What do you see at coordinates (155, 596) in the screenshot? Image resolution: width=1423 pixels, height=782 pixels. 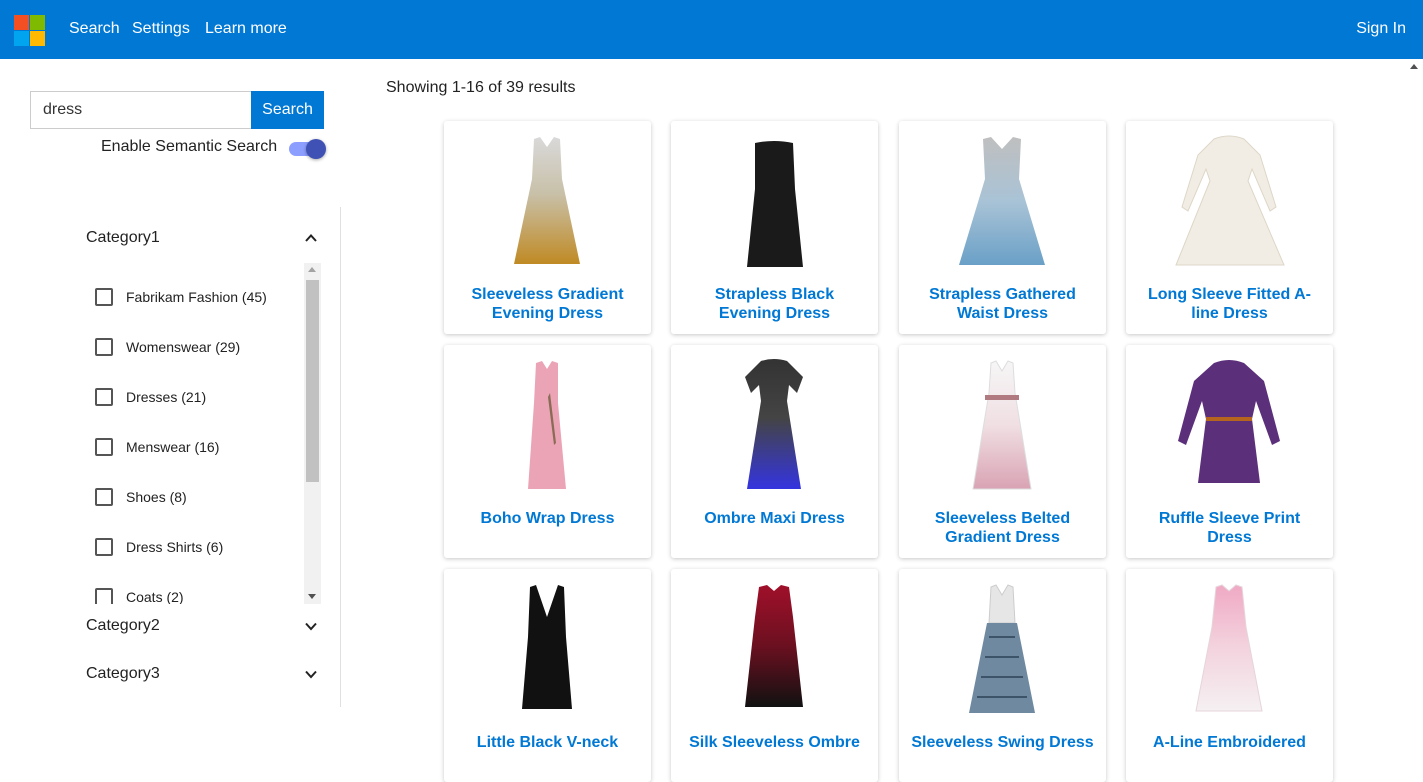 I see `facet-item-label: Coats (2)` at bounding box center [155, 596].